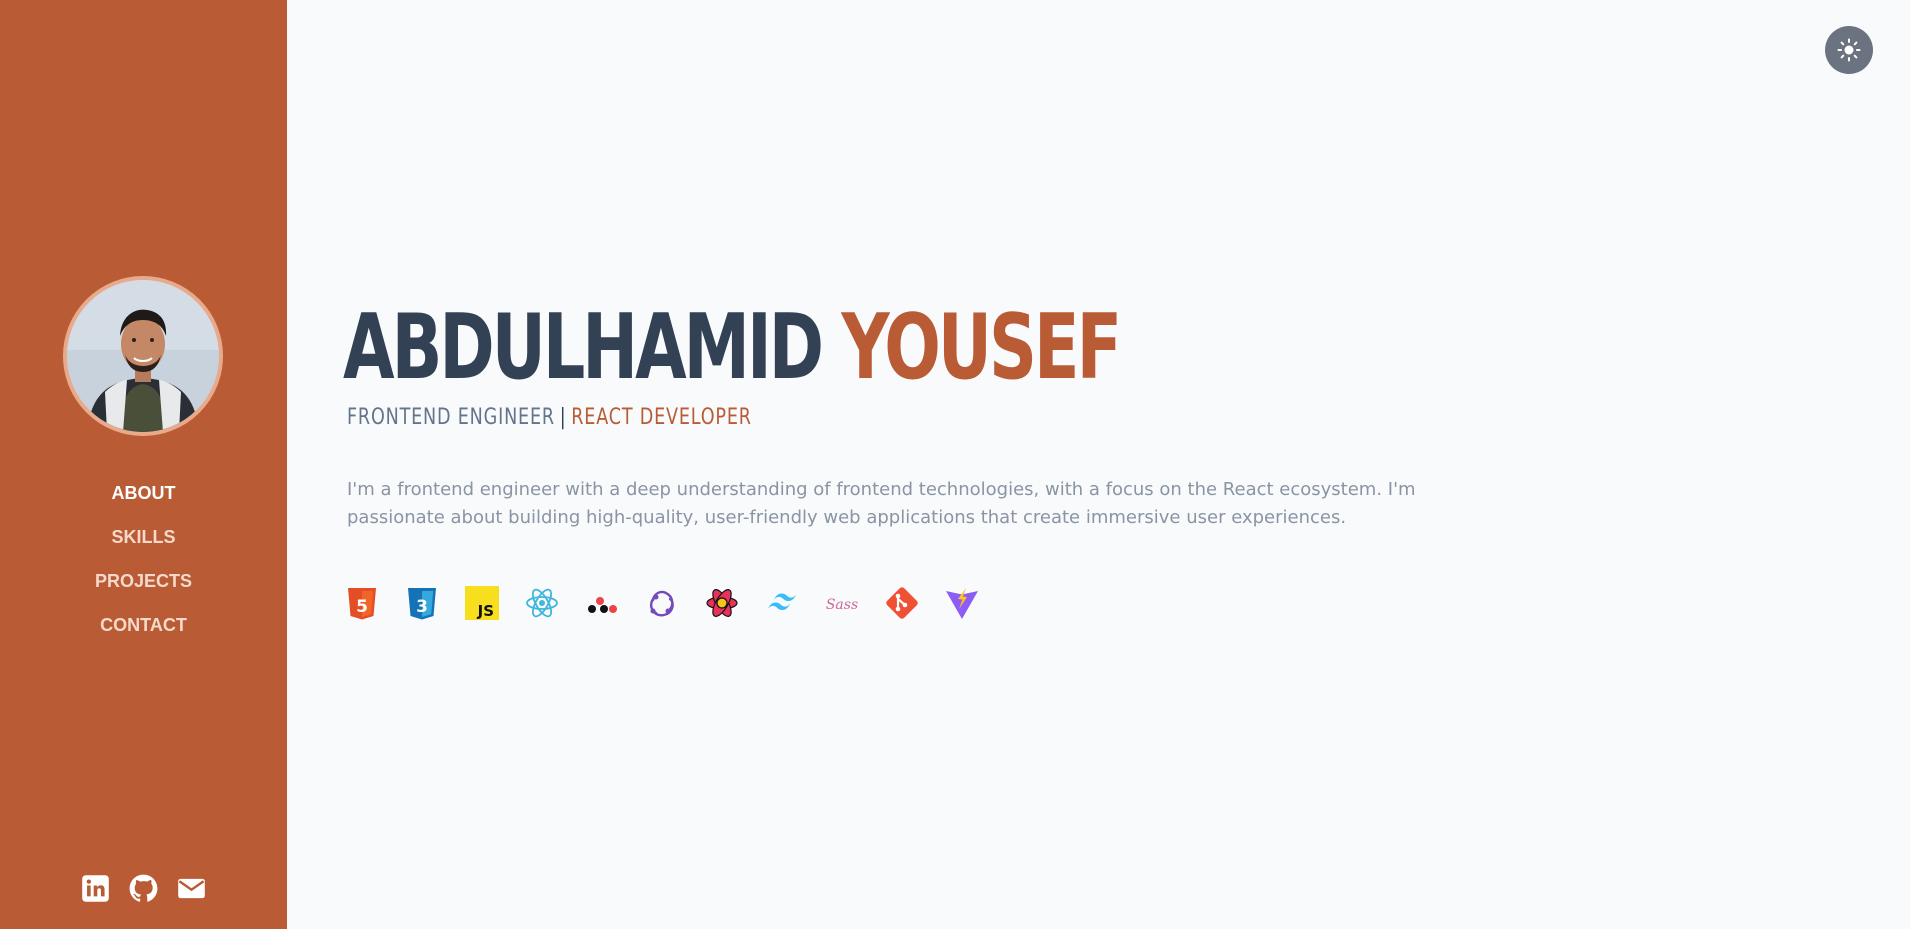  Describe the element at coordinates (782, 603) in the screenshot. I see `tailwind-icon` at that location.